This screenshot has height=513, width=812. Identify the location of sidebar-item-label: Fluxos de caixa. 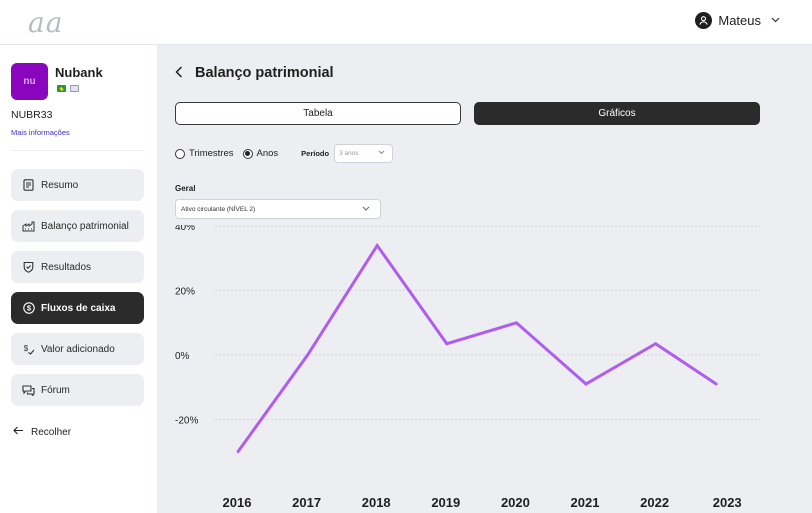
(78, 308).